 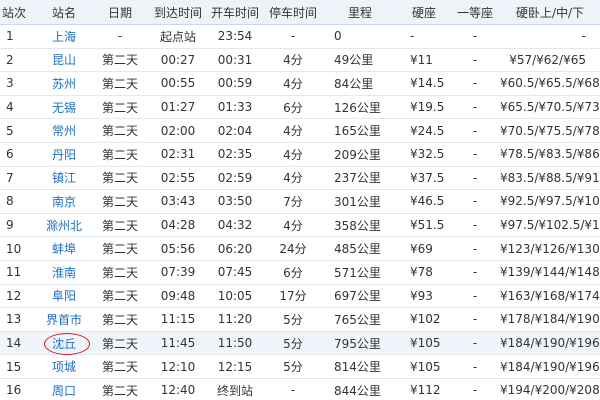 What do you see at coordinates (360, 36) in the screenshot?
I see `cell-distance: 0` at bounding box center [360, 36].